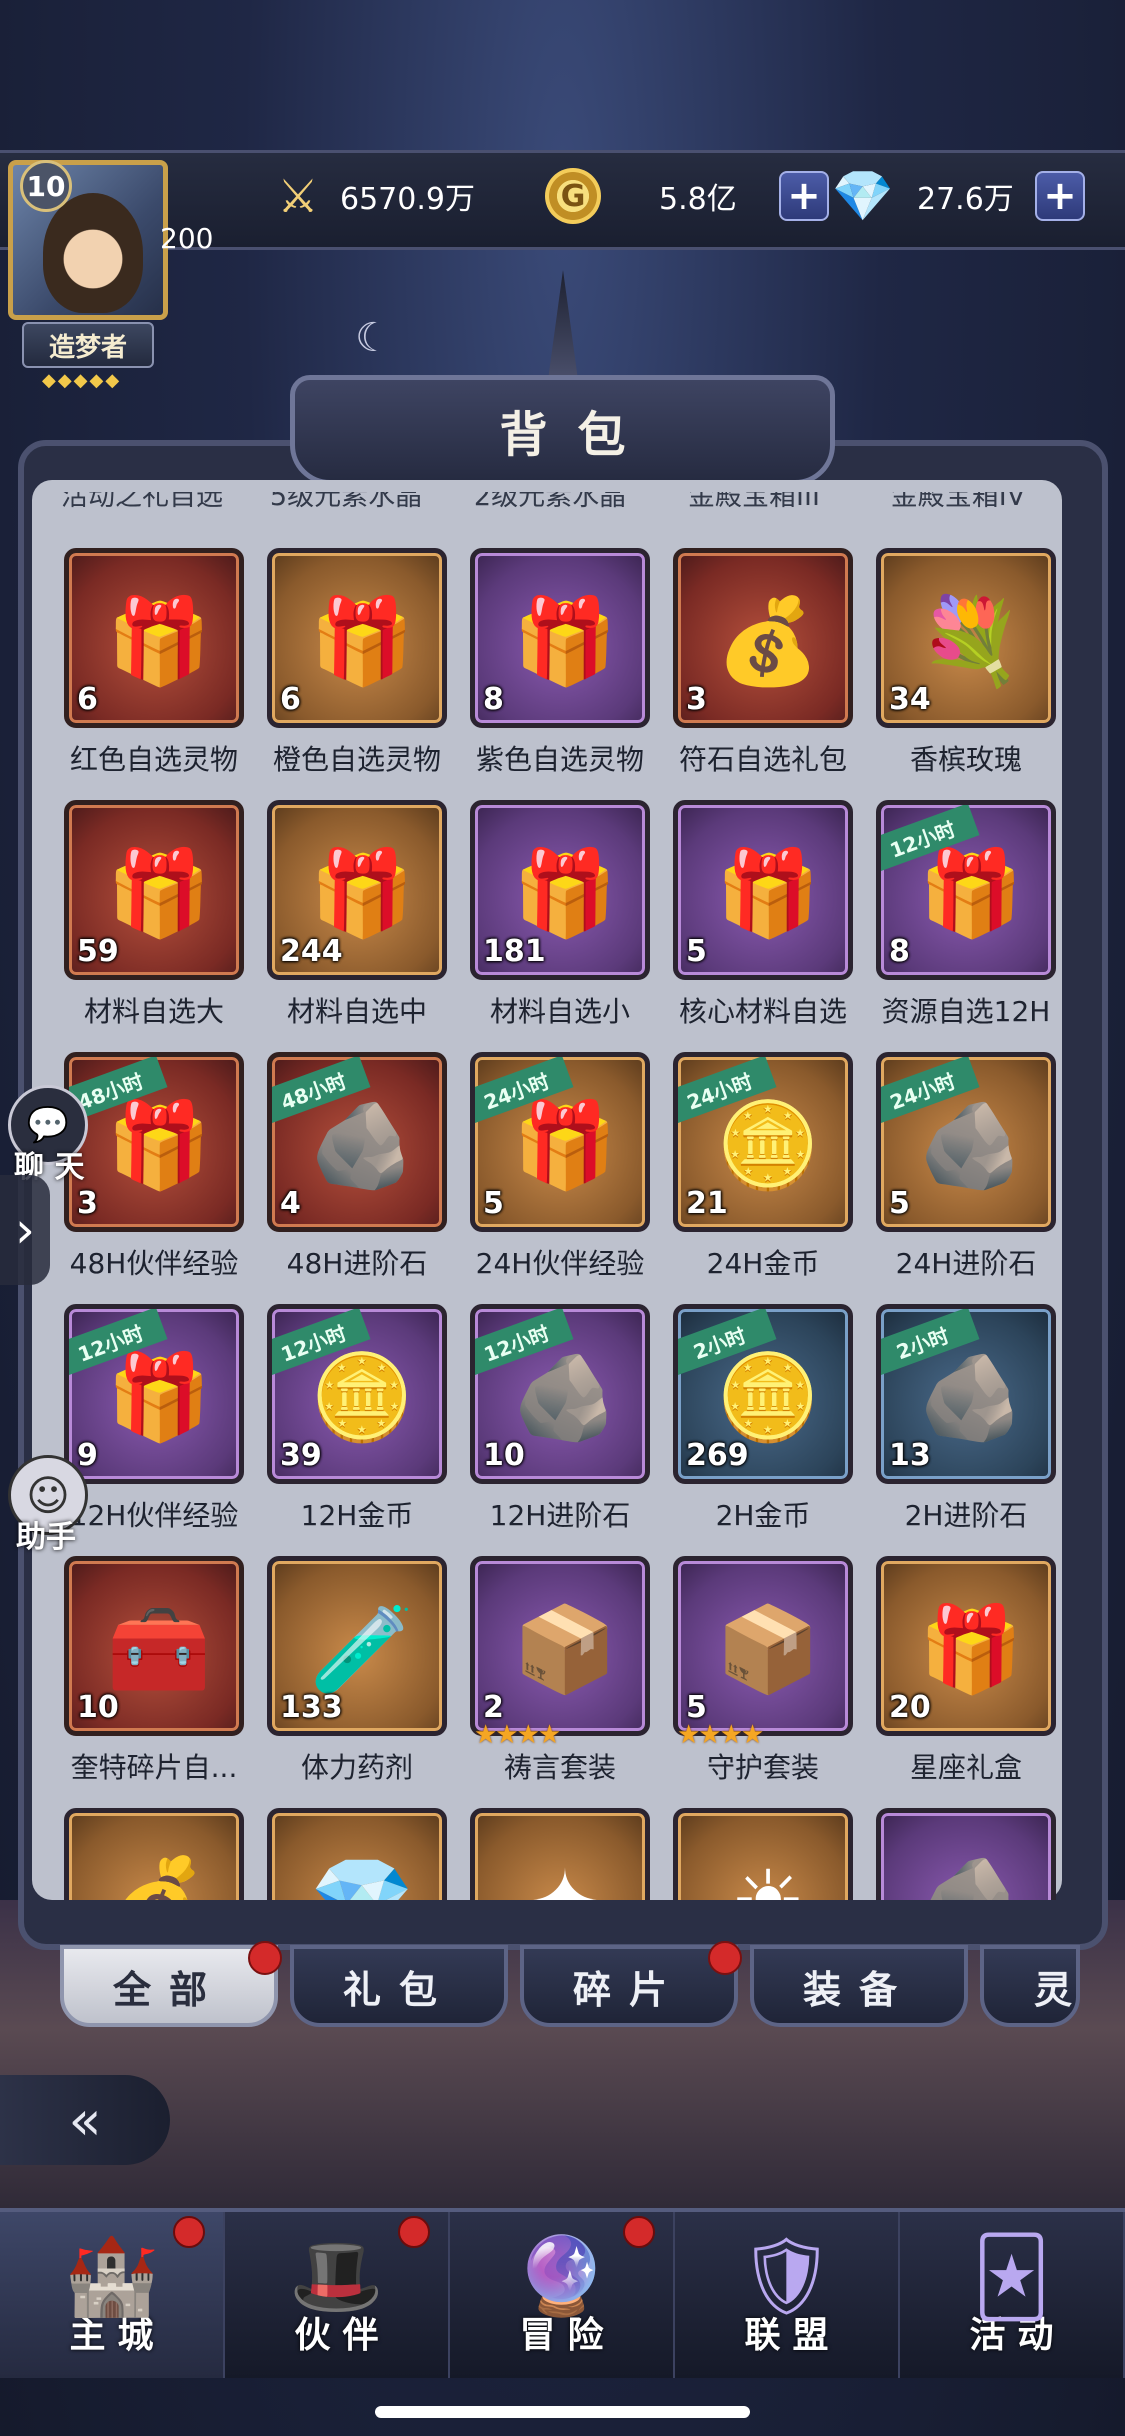  Describe the element at coordinates (357, 890) in the screenshot. I see `item-tile: 🎁 244` at that location.